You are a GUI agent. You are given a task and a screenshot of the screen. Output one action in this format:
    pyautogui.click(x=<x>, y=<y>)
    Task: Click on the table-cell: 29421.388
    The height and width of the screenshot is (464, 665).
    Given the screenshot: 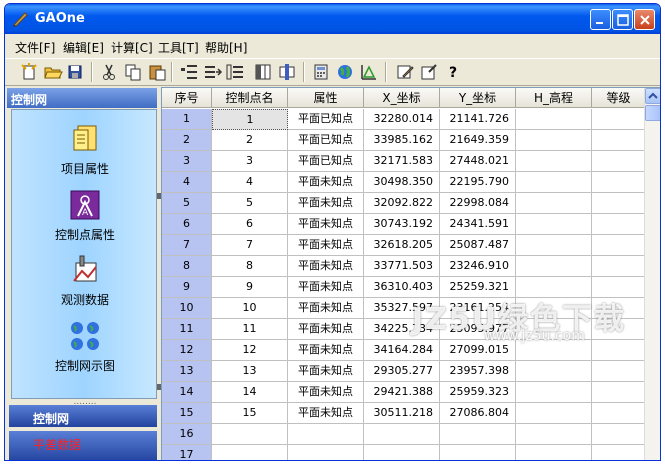 What is the action you would take?
    pyautogui.click(x=402, y=392)
    